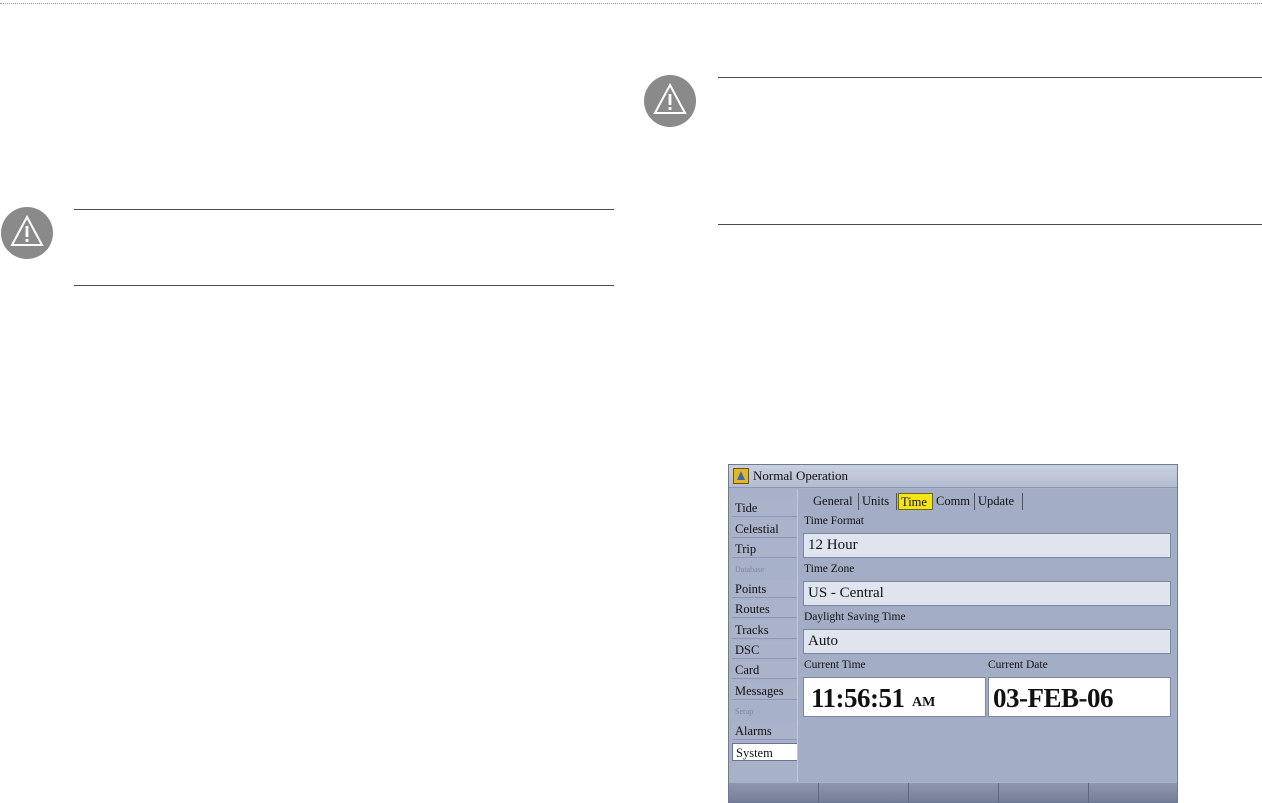  I want to click on sidebar-item-tide: Tide, so click(765, 508).